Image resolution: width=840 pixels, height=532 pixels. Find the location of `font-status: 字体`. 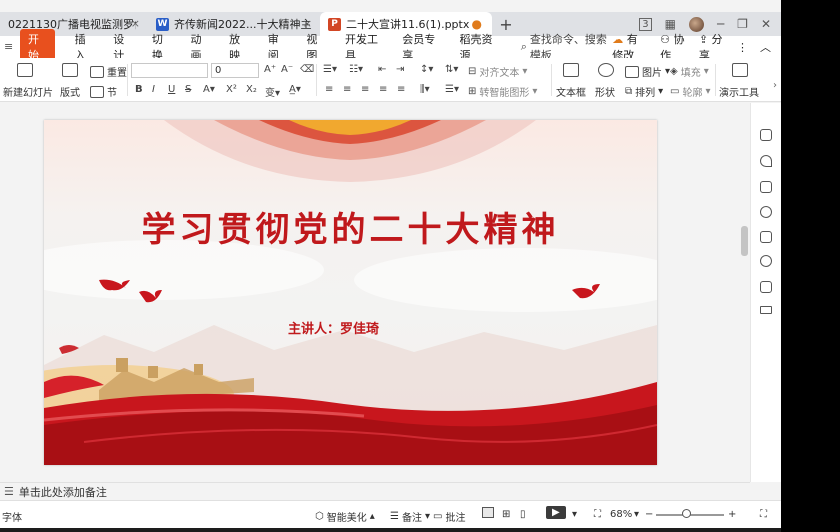

font-status: 字体 is located at coordinates (12, 516).